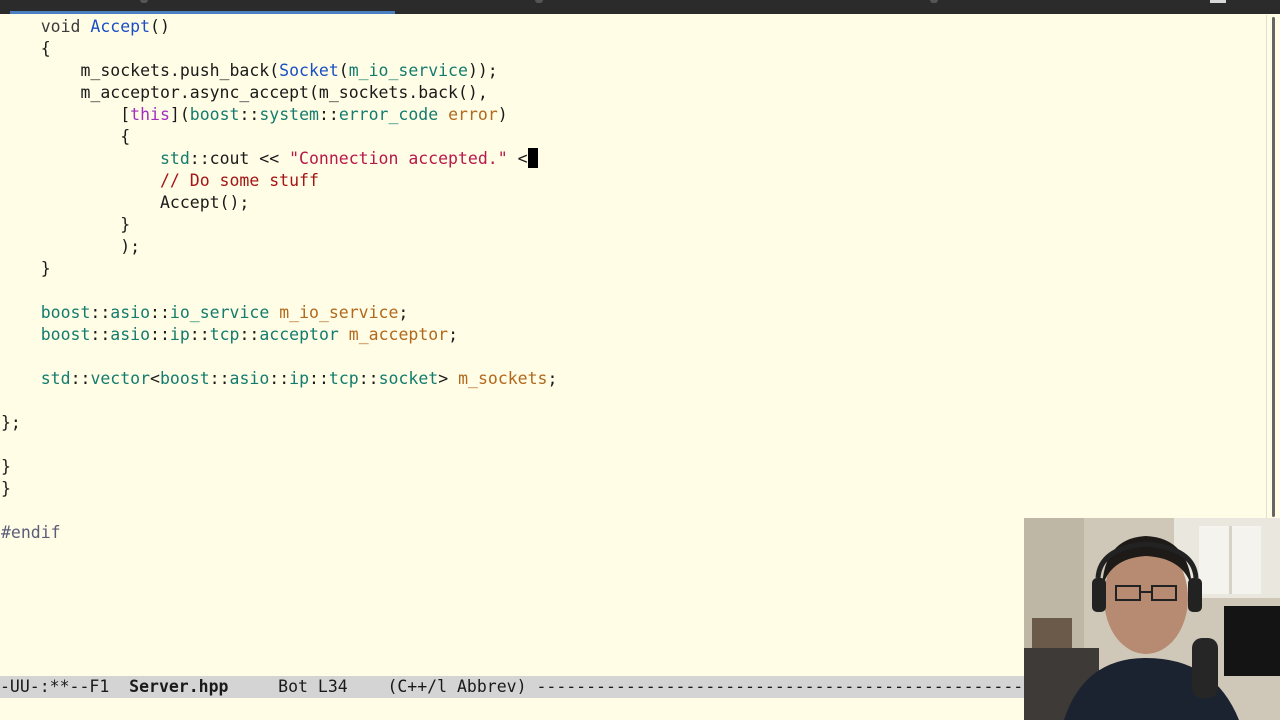  Describe the element at coordinates (398, 158) in the screenshot. I see `code-token: "Connection accepted."` at that location.